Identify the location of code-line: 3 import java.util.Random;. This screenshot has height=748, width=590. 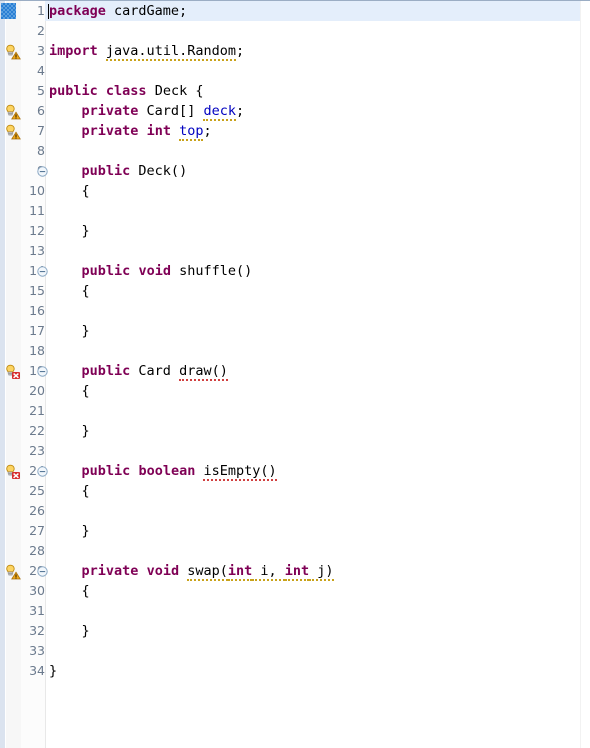
(295, 51).